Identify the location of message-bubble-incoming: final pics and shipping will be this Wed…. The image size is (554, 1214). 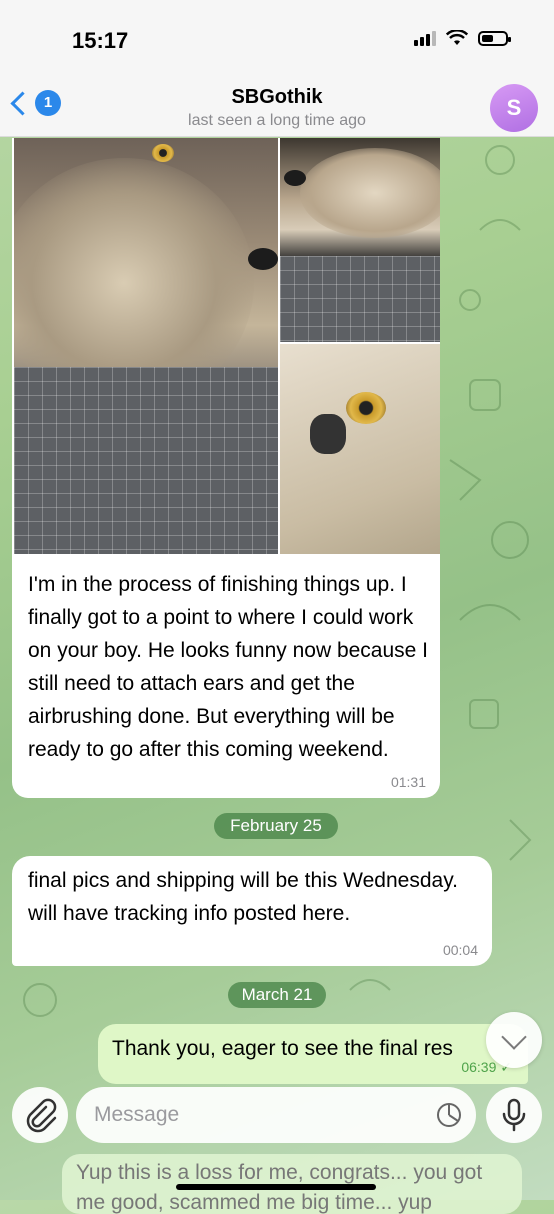
(252, 911).